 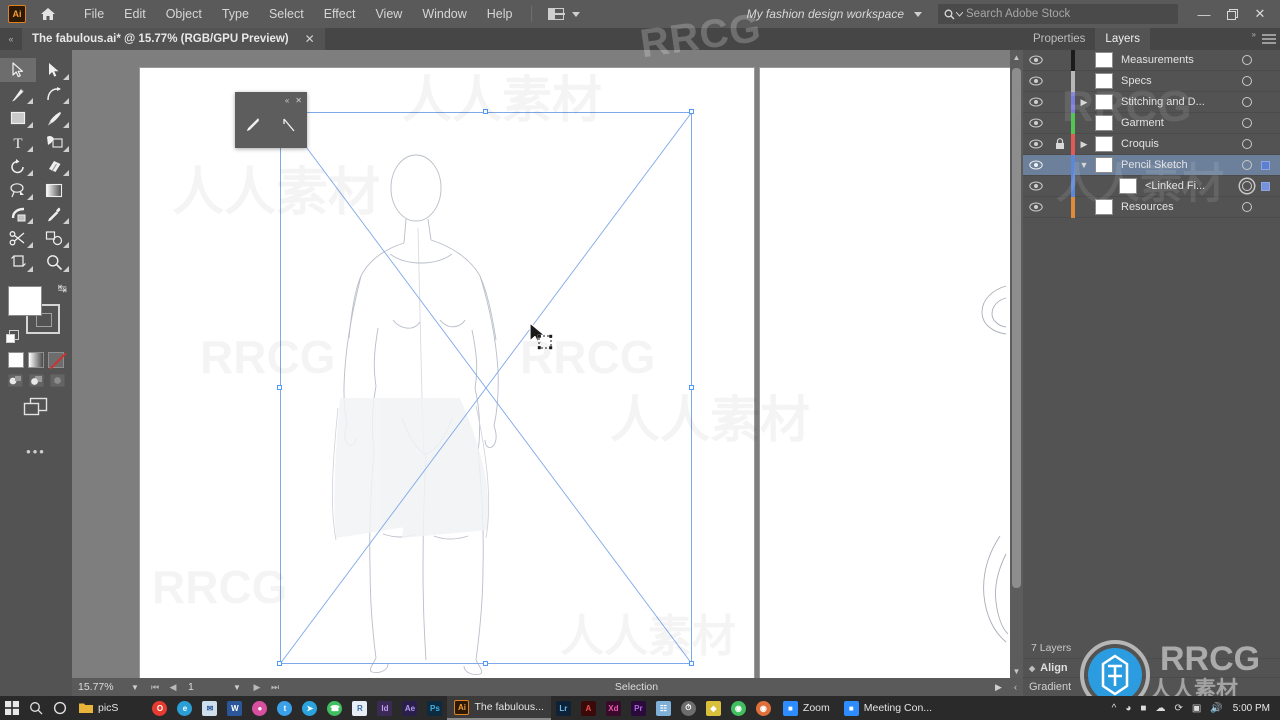 What do you see at coordinates (279, 663) in the screenshot?
I see `selection-handle-bl` at bounding box center [279, 663].